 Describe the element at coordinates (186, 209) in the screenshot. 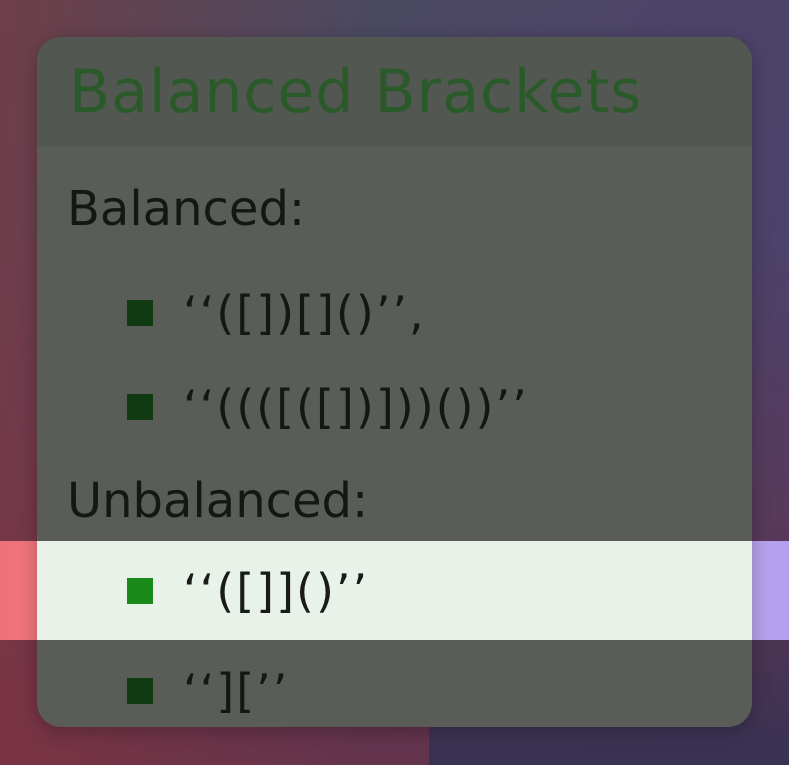

I see `balanced-label: Balanced:` at that location.